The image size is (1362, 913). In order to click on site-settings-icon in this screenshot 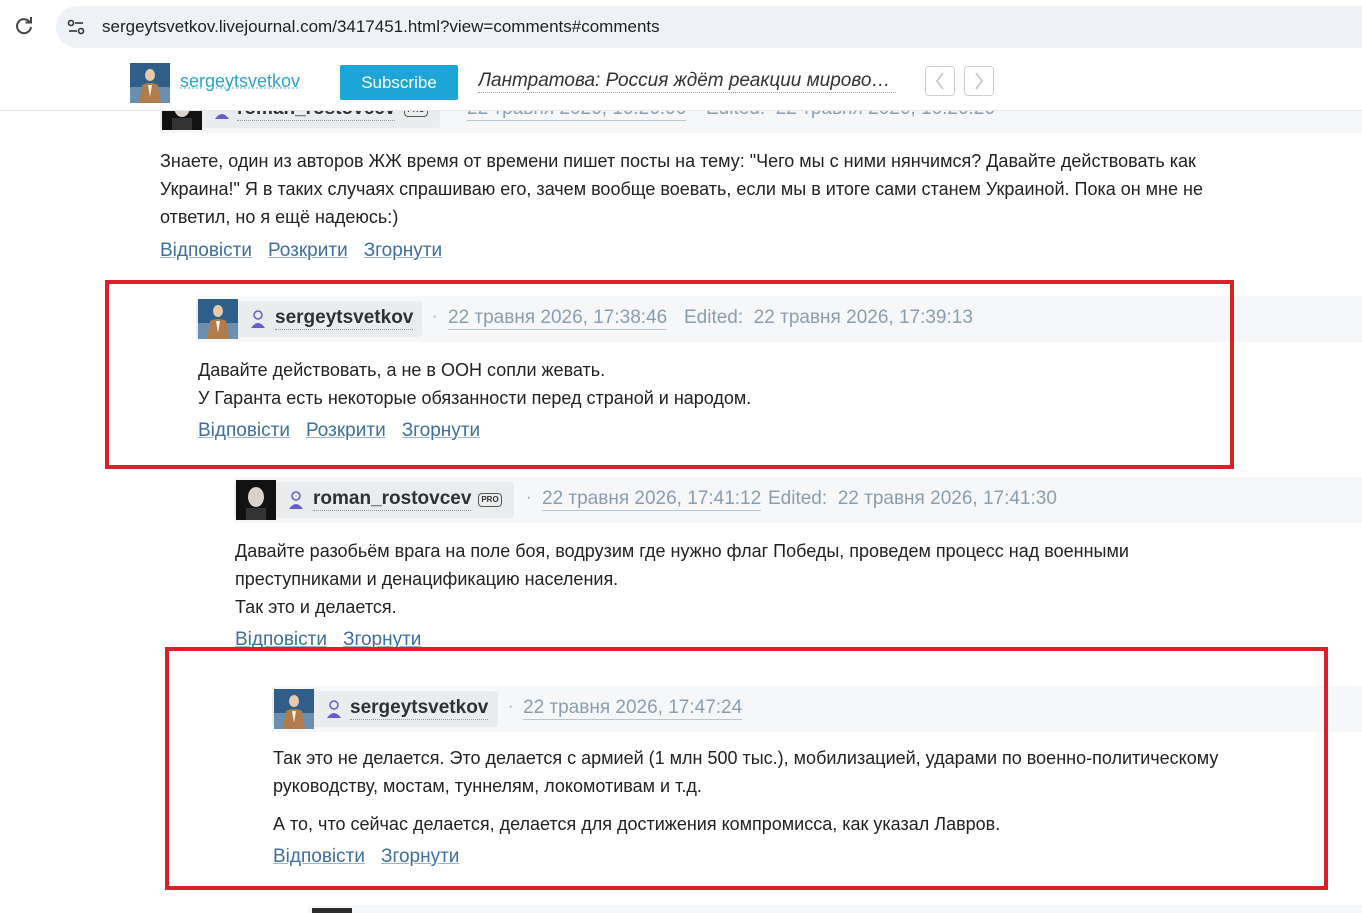, I will do `click(76, 27)`.